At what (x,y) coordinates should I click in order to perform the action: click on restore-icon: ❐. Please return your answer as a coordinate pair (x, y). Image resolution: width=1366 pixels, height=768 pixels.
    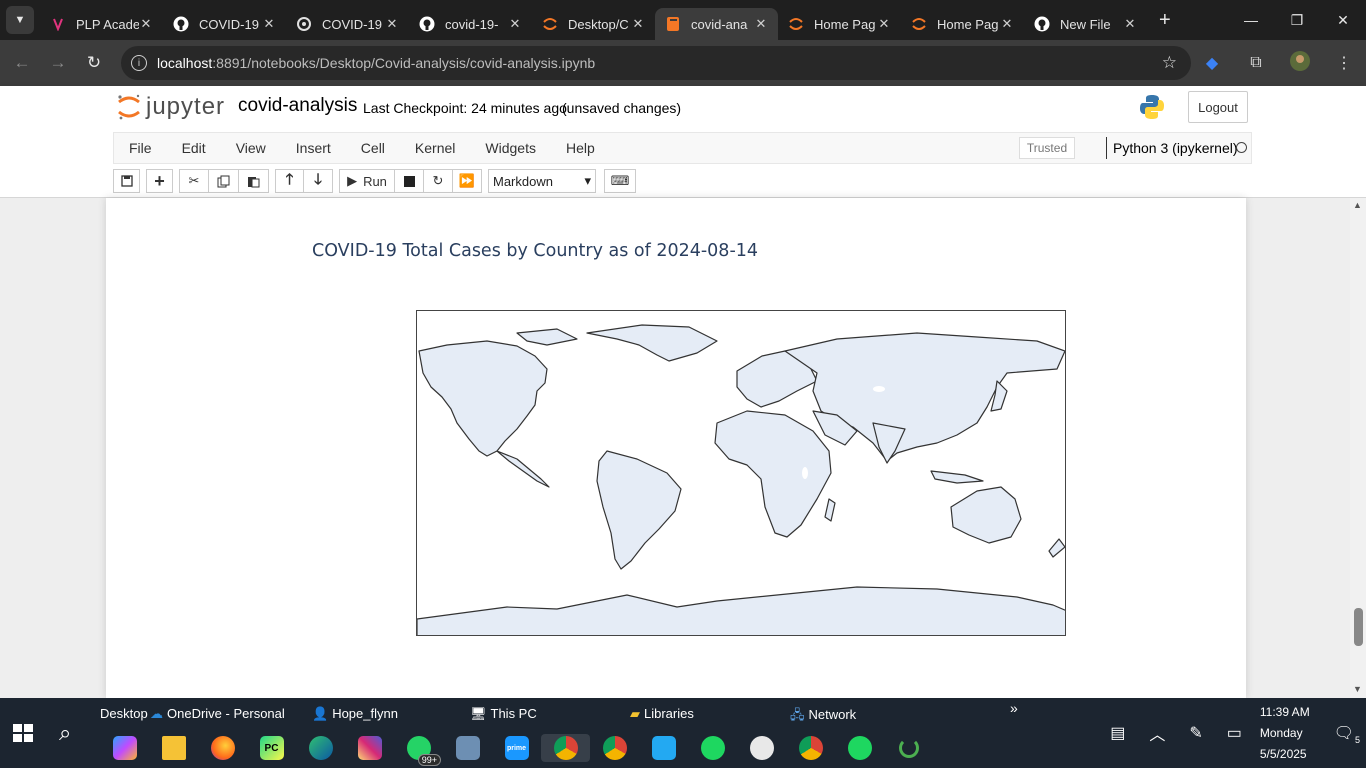
    Looking at the image, I should click on (1297, 20).